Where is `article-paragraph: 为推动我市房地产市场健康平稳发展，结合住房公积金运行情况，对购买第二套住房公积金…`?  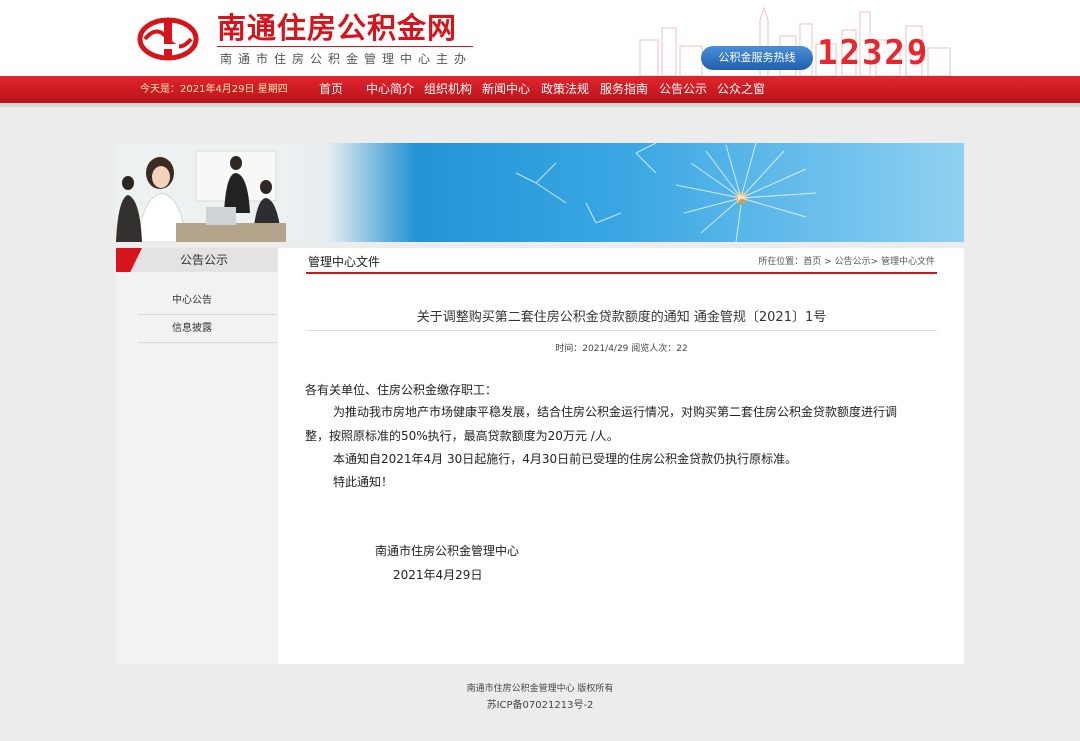 article-paragraph: 为推动我市房地产市场健康平稳发展，结合住房公积金运行情况，对购买第二套住房公积金… is located at coordinates (615, 412).